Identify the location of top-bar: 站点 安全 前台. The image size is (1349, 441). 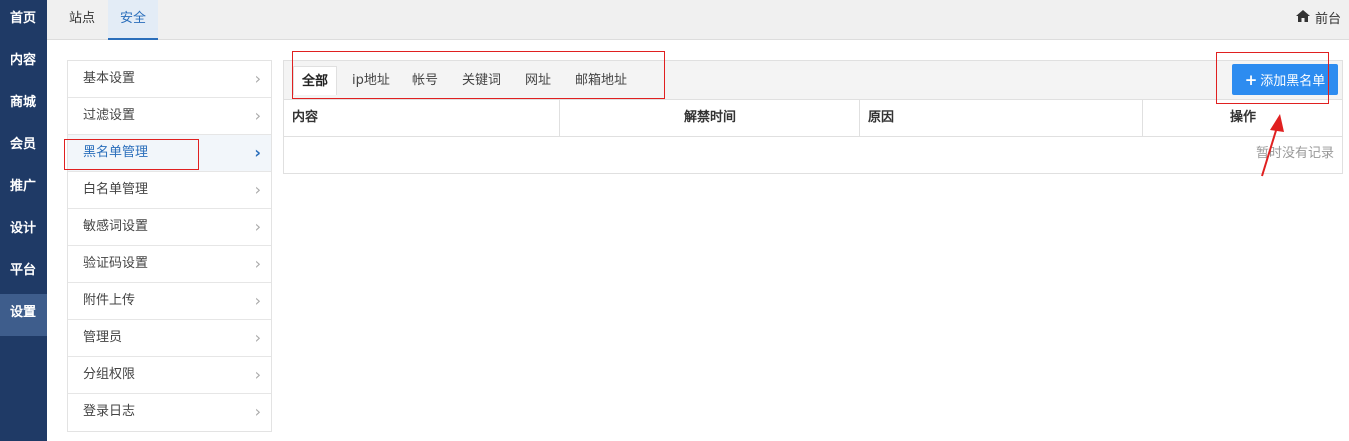
(698, 20).